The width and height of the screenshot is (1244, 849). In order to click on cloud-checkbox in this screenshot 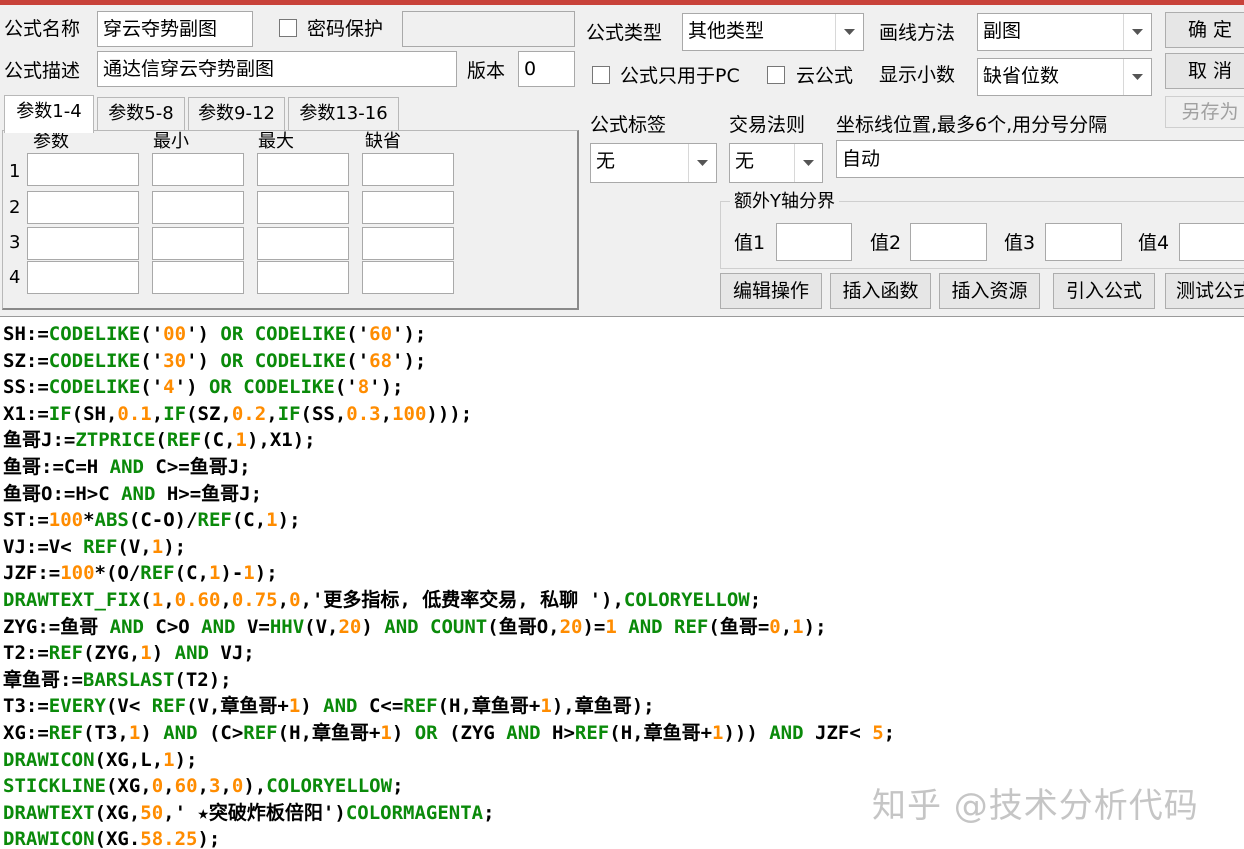, I will do `click(776, 75)`.